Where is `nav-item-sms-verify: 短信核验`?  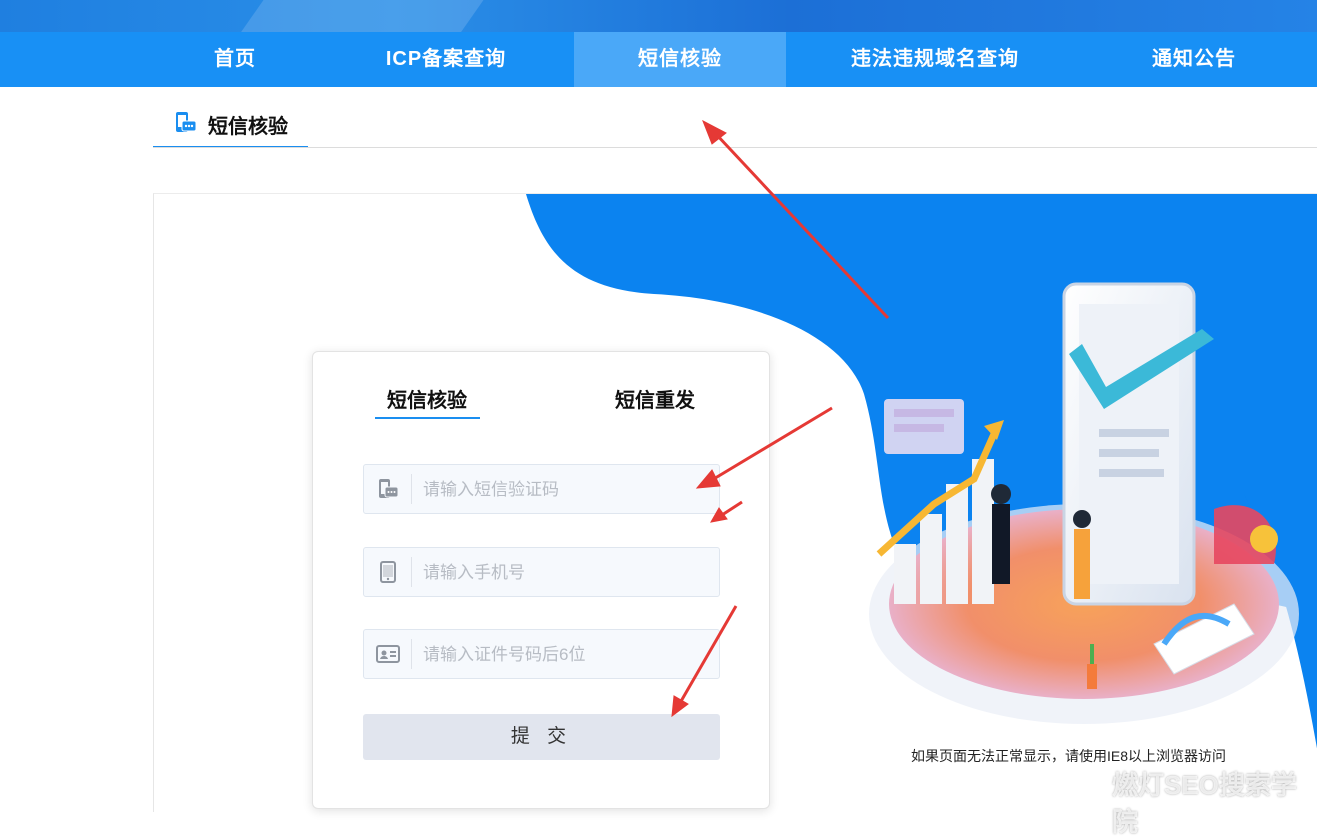
nav-item-sms-verify: 短信核验 is located at coordinates (680, 59).